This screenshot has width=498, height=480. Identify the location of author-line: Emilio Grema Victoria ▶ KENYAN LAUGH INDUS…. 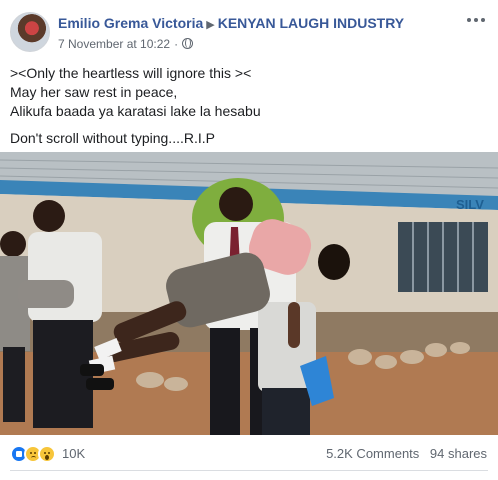
(231, 23).